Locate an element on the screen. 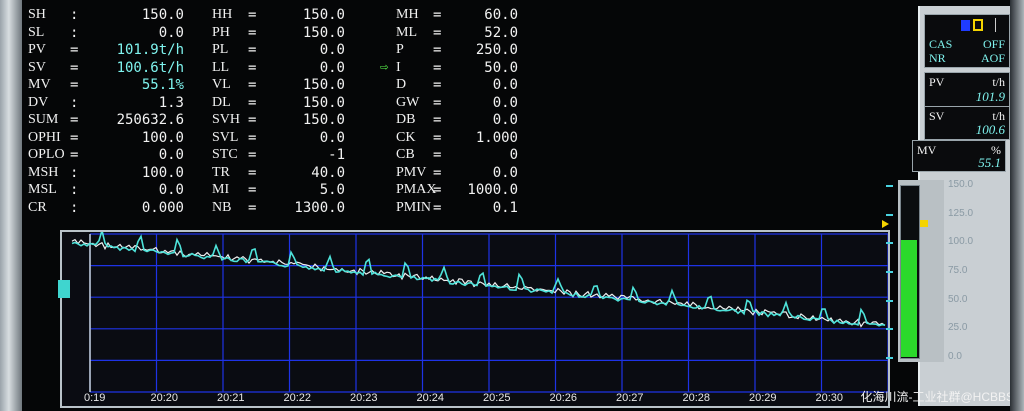 This screenshot has width=1024, height=411. time-tick: 20:22 is located at coordinates (297, 398).